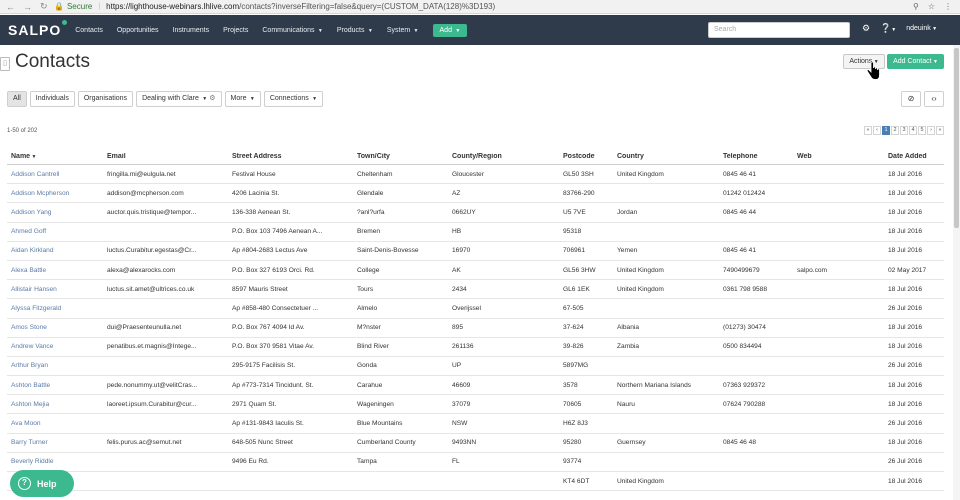 The image size is (960, 500). Describe the element at coordinates (904, 130) in the screenshot. I see `page-3-button: 3` at that location.